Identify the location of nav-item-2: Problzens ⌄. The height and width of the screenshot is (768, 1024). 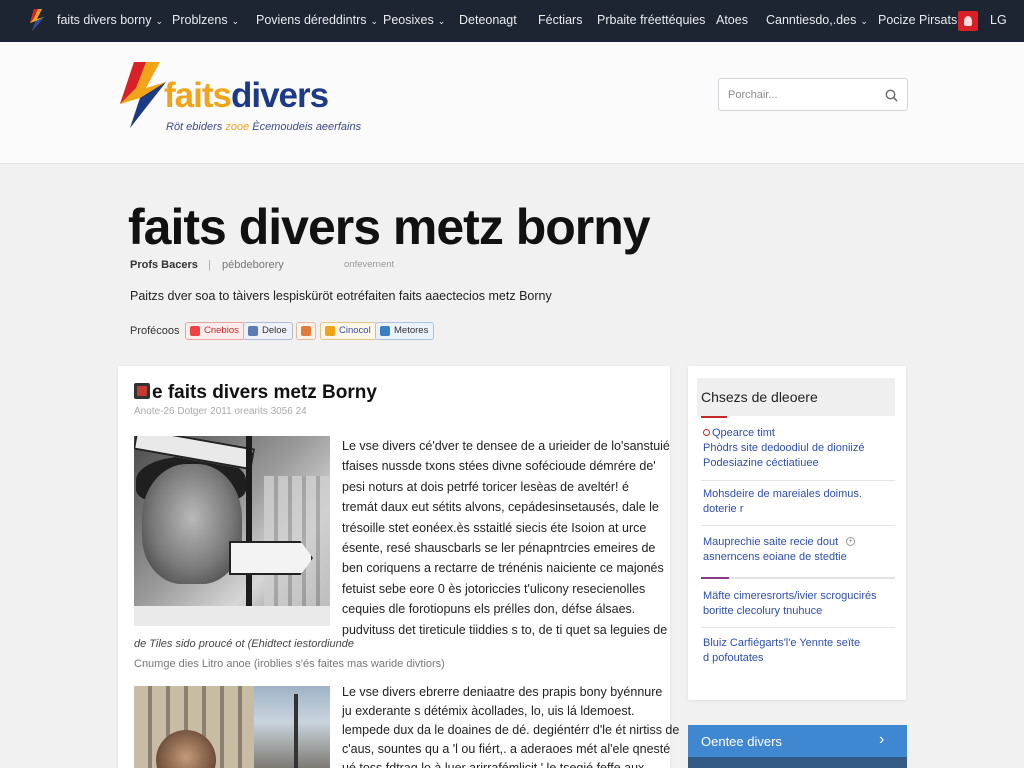
(205, 20).